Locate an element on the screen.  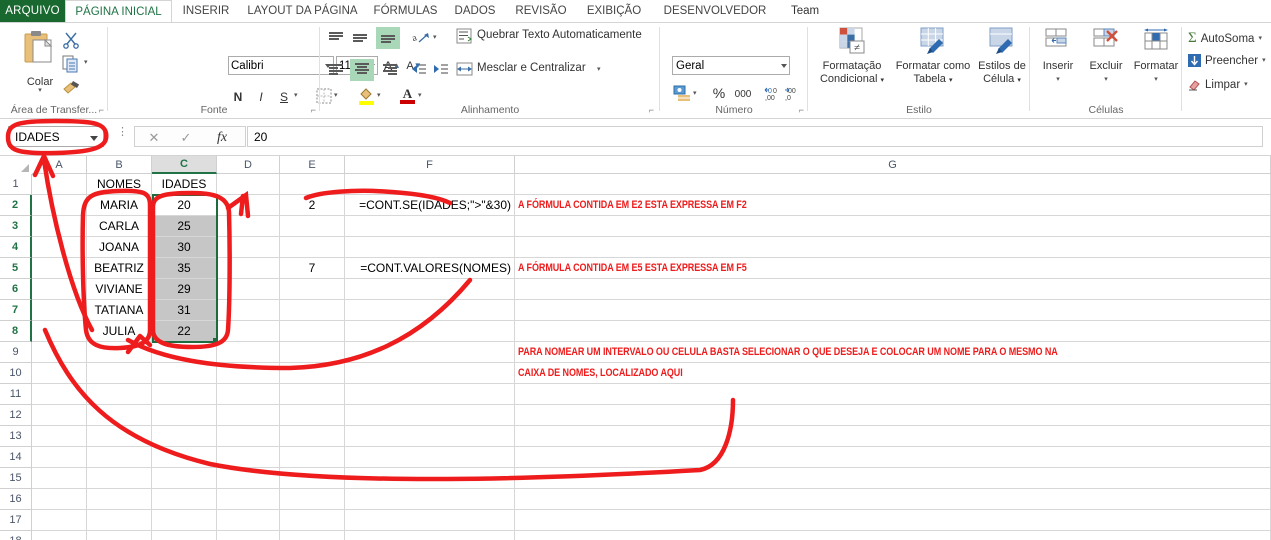
tab-pagina-inicial: PÁGINA INICIAL is located at coordinates (118, 11).